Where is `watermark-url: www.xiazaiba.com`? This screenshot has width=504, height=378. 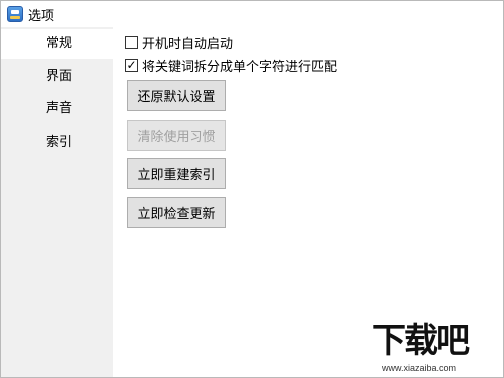 watermark-url: www.xiazaiba.com is located at coordinates (419, 368).